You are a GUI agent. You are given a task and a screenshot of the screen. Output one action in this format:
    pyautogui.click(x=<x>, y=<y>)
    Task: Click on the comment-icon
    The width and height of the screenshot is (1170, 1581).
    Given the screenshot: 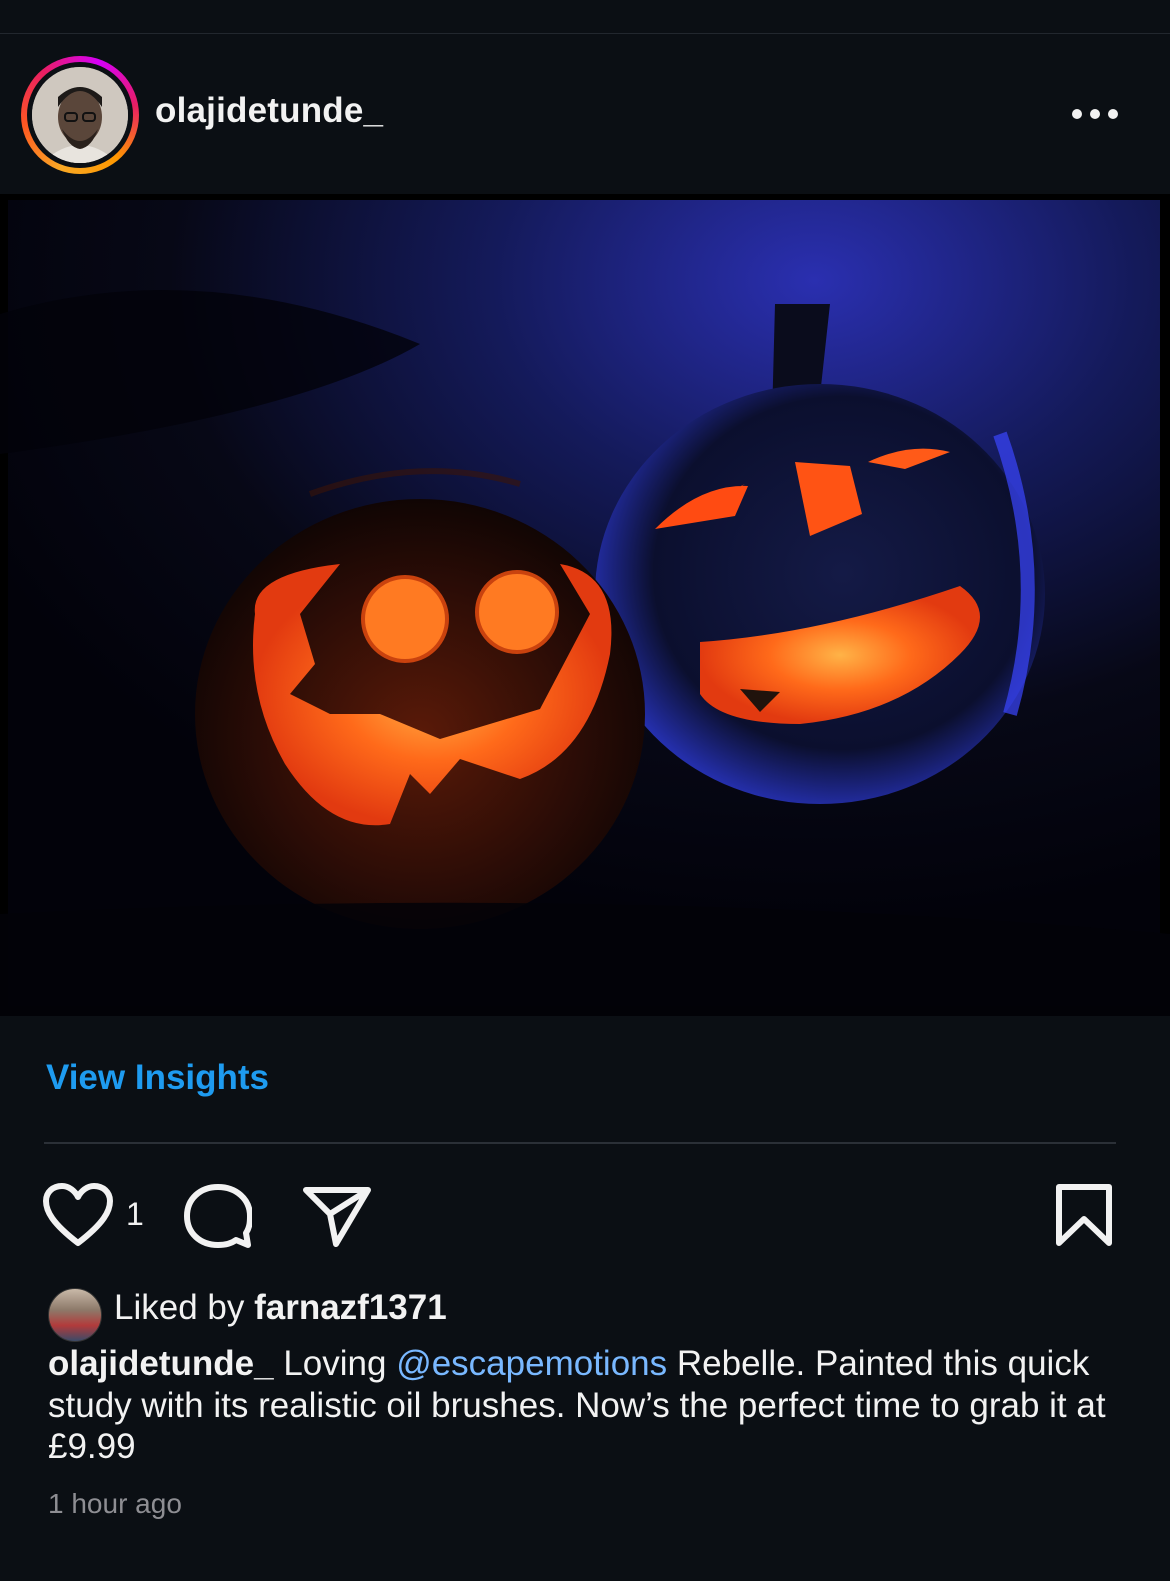 What is the action you would take?
    pyautogui.click(x=218, y=1216)
    